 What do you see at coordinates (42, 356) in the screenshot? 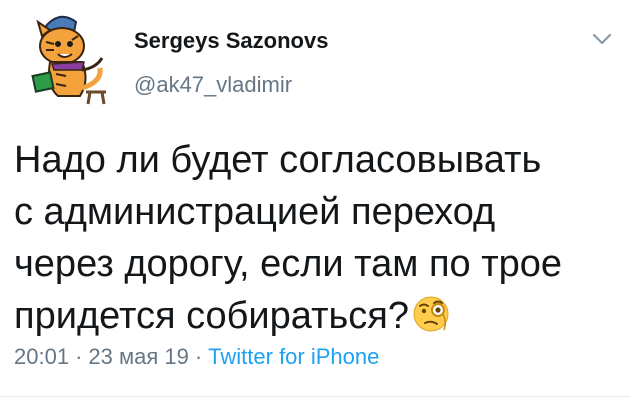
I see `tweet-time: 20:01` at bounding box center [42, 356].